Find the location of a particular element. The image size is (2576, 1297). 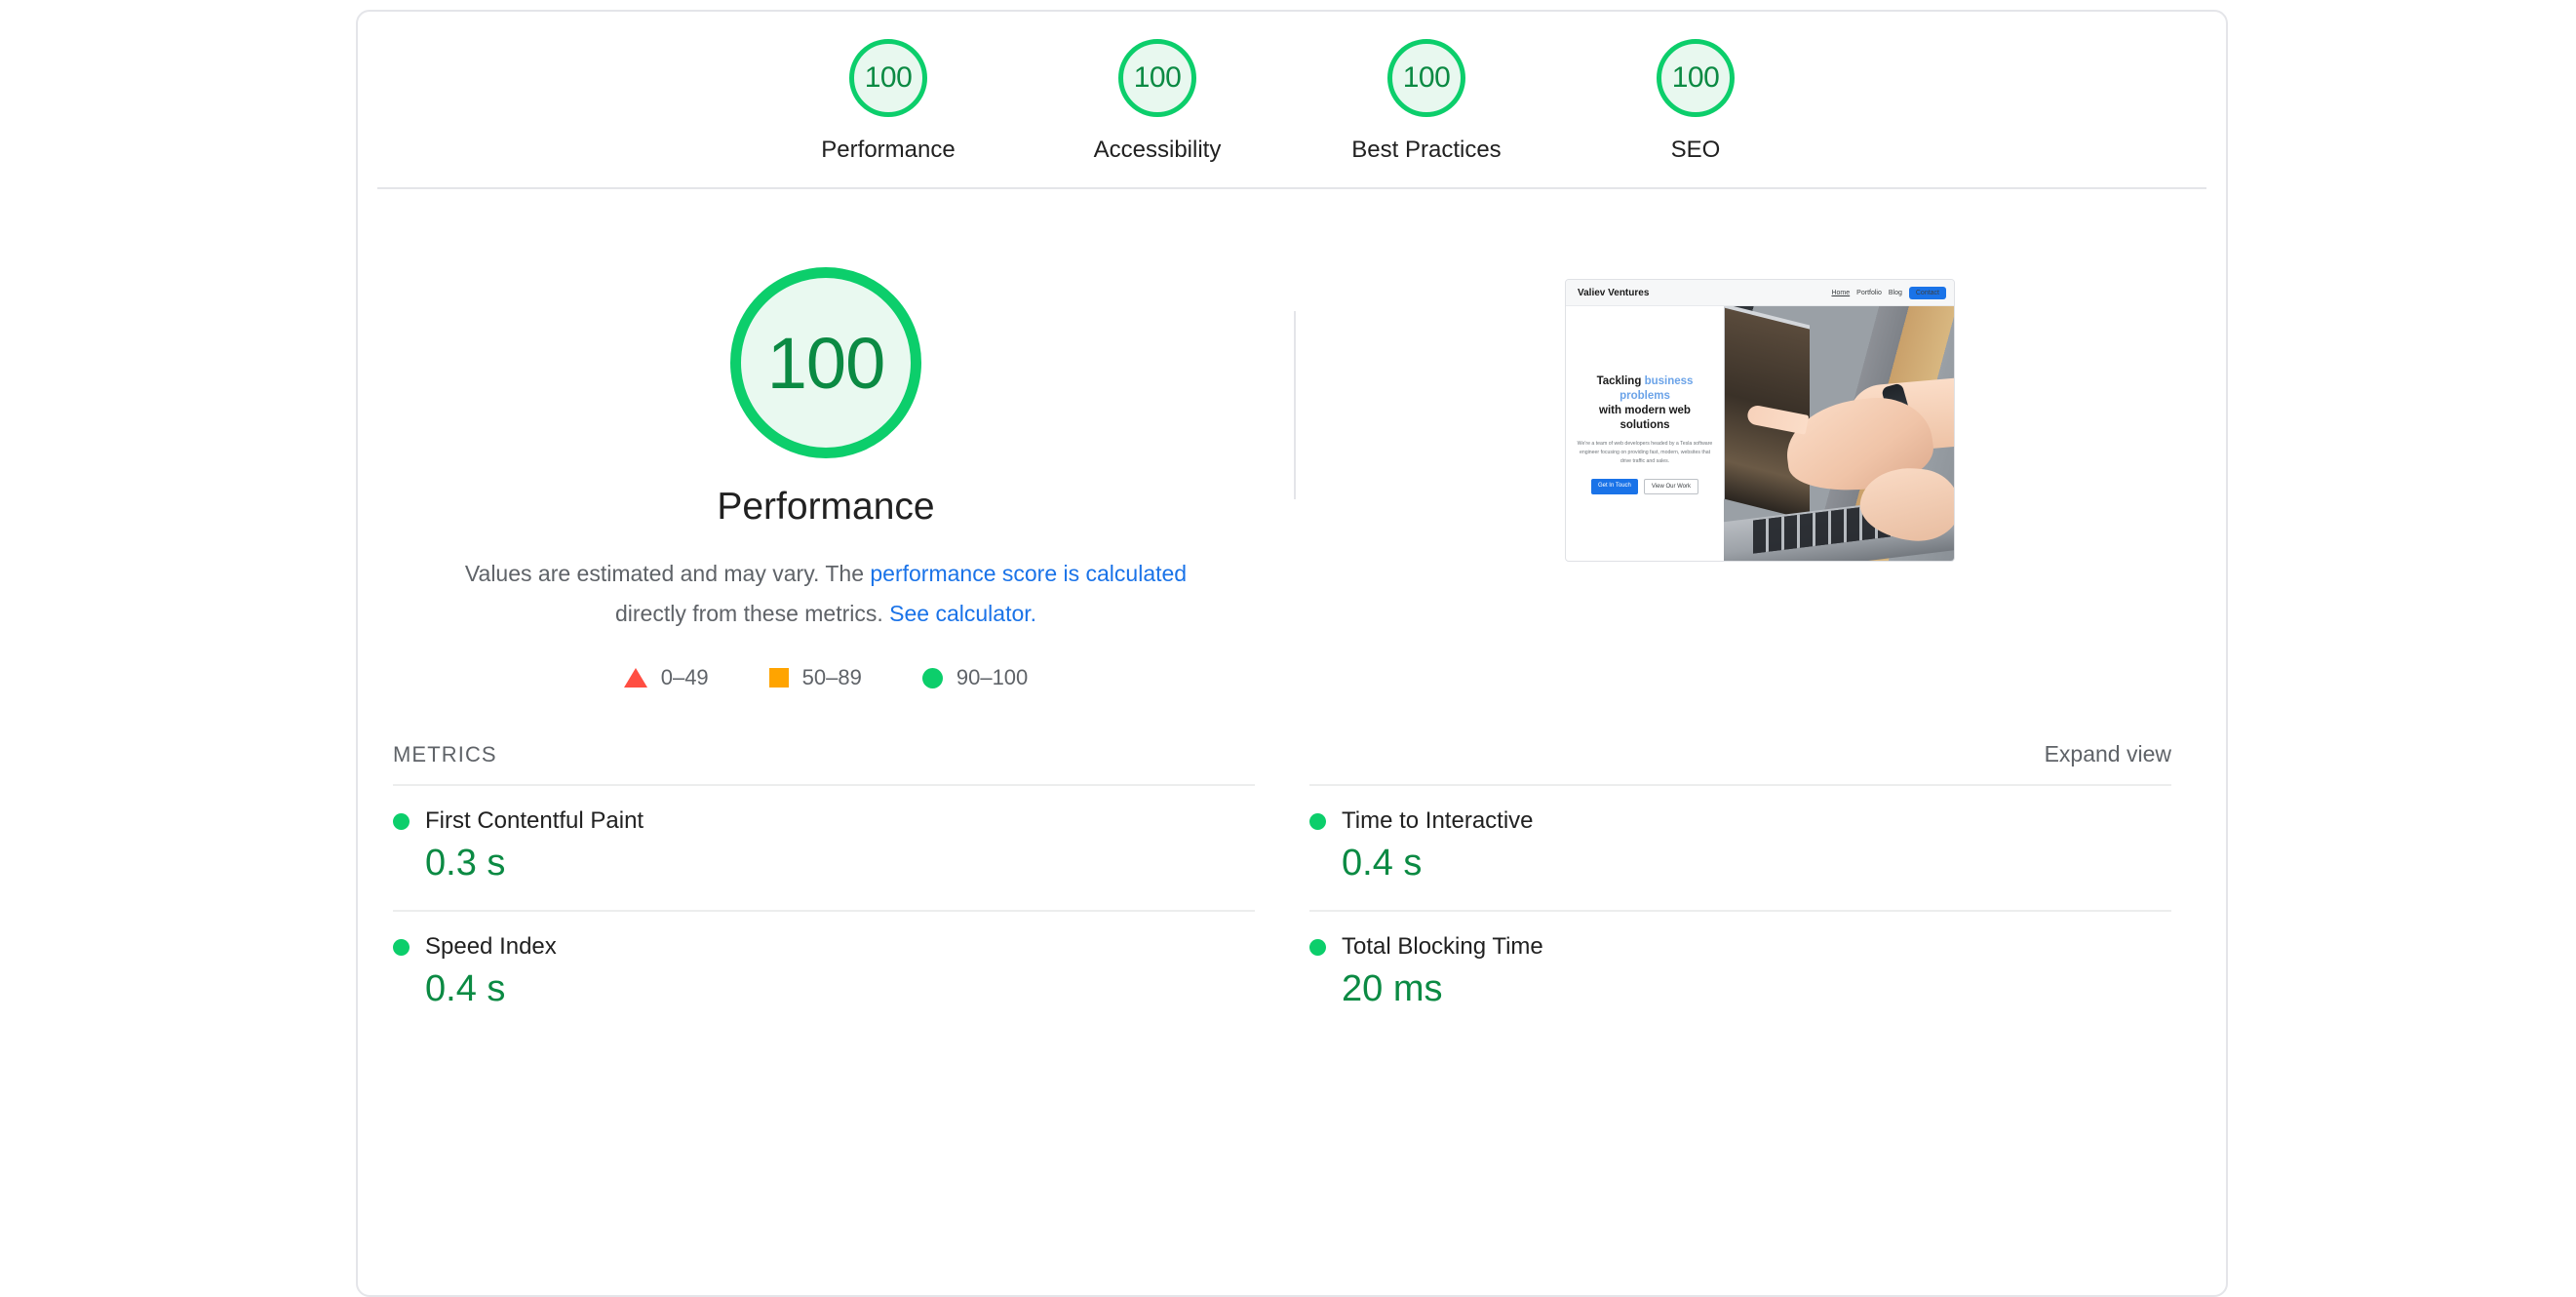

legend-item-pass: 90–100 is located at coordinates (975, 677).